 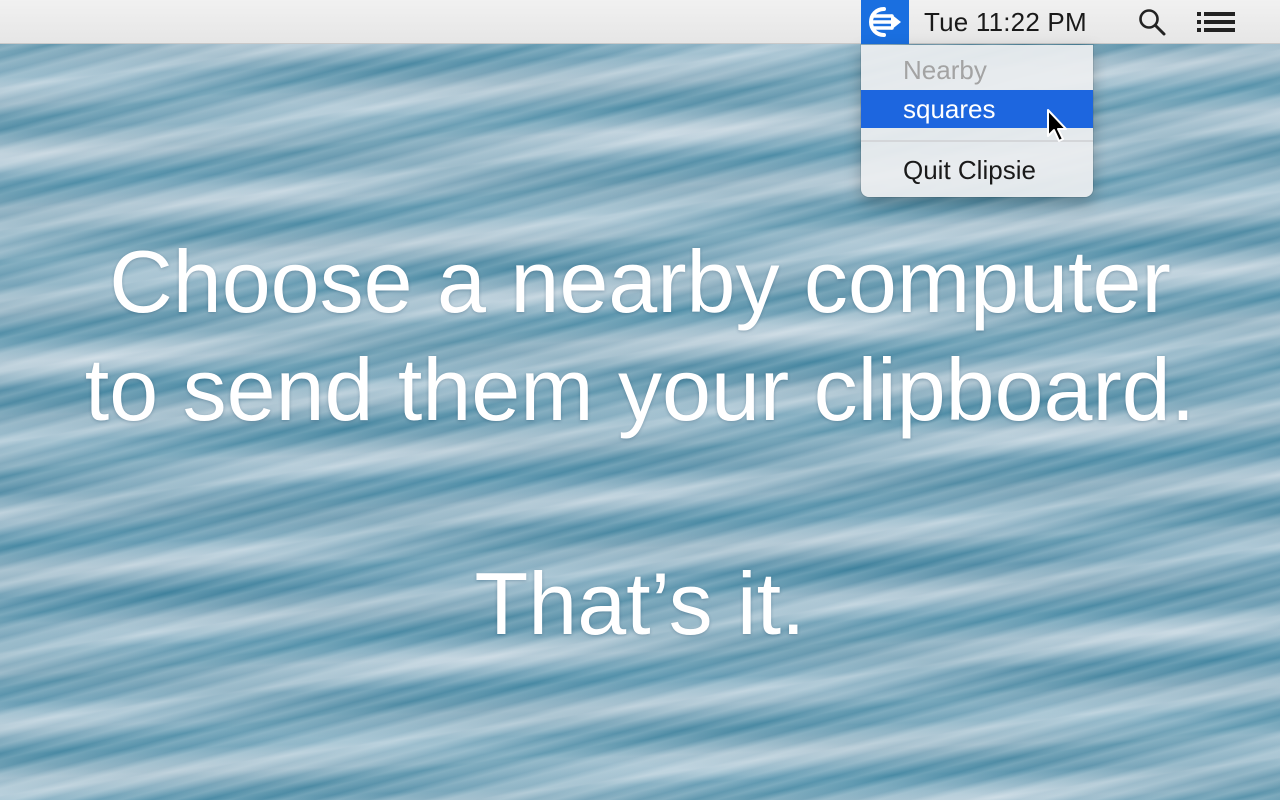 What do you see at coordinates (640, 603) in the screenshot?
I see `headline-line-3: That’s it.` at bounding box center [640, 603].